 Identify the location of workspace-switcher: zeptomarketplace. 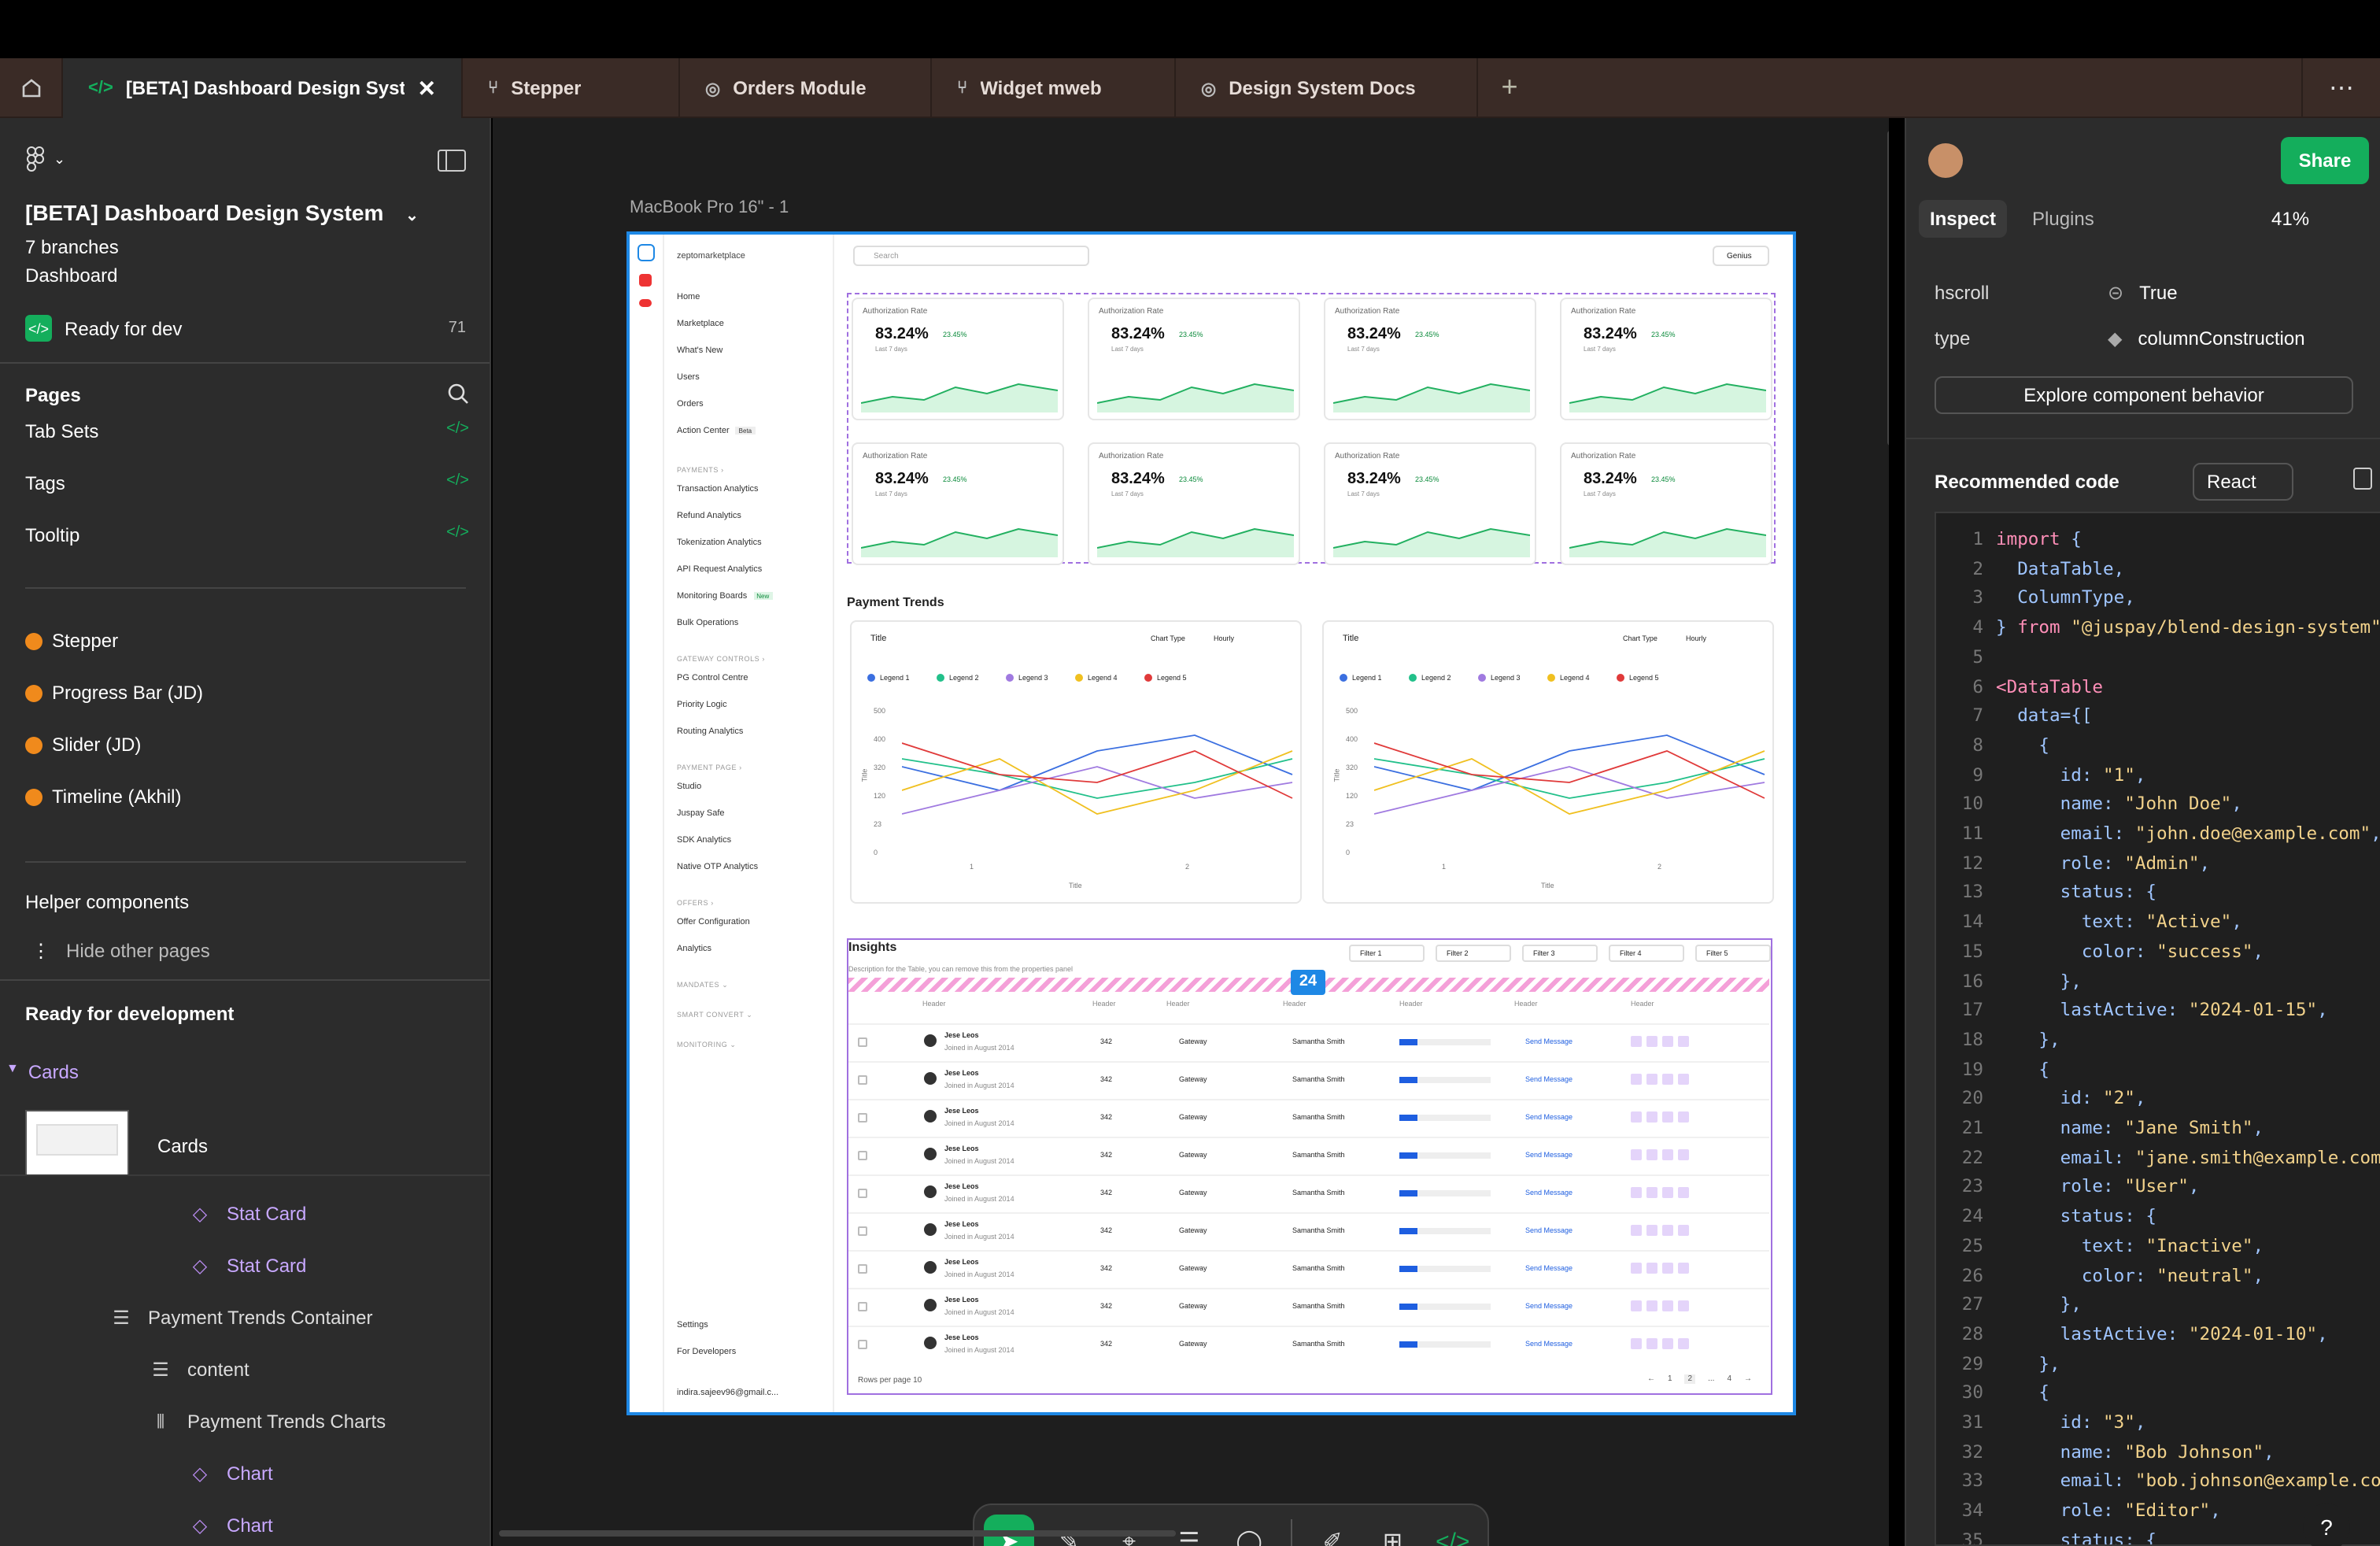
(711, 256).